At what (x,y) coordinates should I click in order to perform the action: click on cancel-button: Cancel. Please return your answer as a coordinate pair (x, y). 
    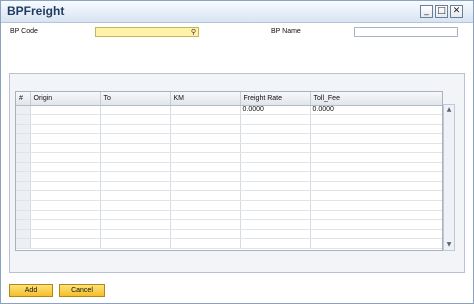
    Looking at the image, I should click on (82, 290).